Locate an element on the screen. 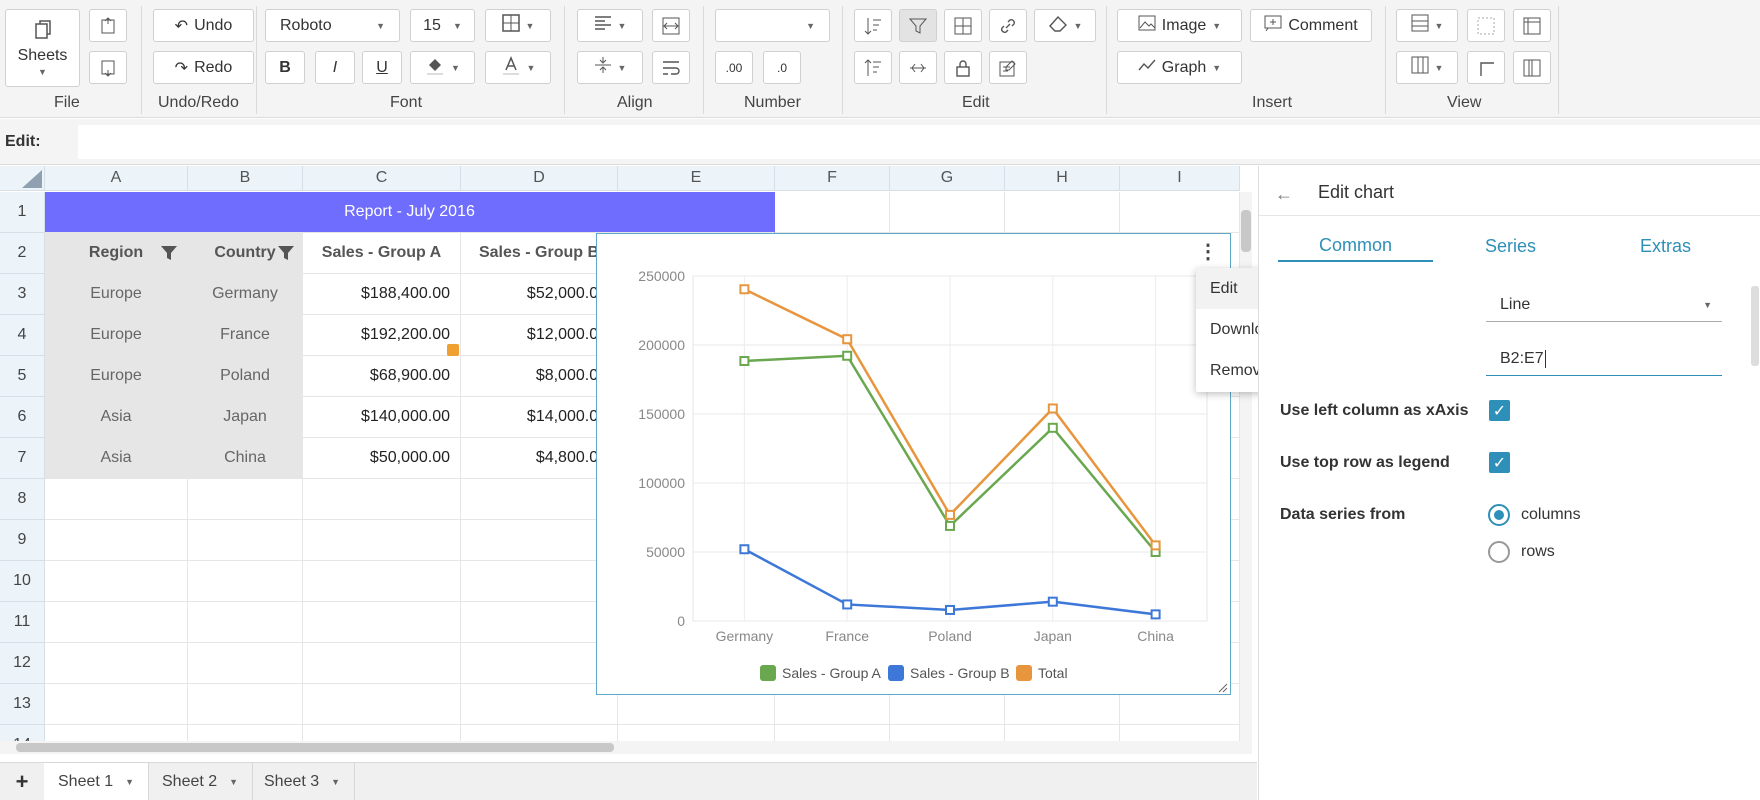 This screenshot has height=800, width=1760. use-top-row-checkbox: ✓ is located at coordinates (1499, 462).